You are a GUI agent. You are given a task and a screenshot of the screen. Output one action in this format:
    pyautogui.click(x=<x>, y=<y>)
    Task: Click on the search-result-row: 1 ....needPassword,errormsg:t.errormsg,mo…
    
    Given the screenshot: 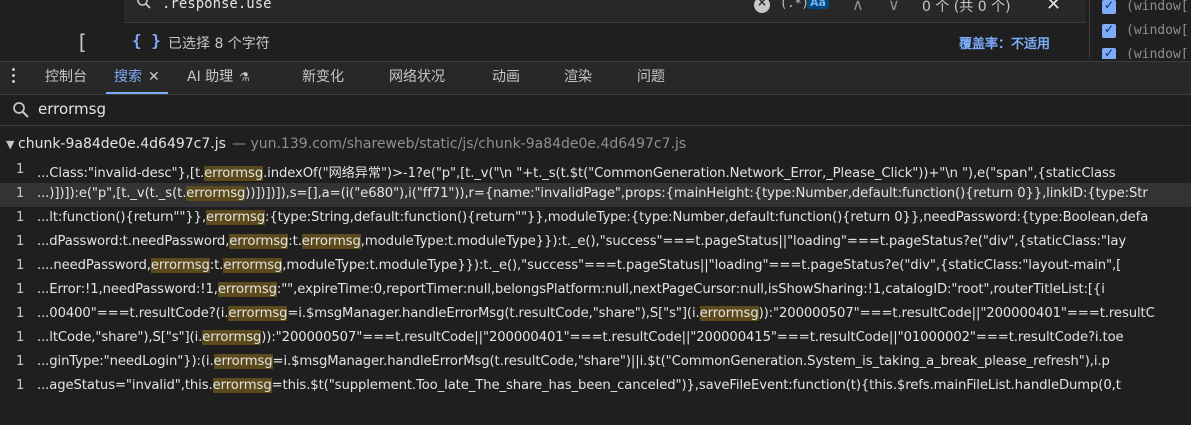 What is the action you would take?
    pyautogui.click(x=595, y=267)
    